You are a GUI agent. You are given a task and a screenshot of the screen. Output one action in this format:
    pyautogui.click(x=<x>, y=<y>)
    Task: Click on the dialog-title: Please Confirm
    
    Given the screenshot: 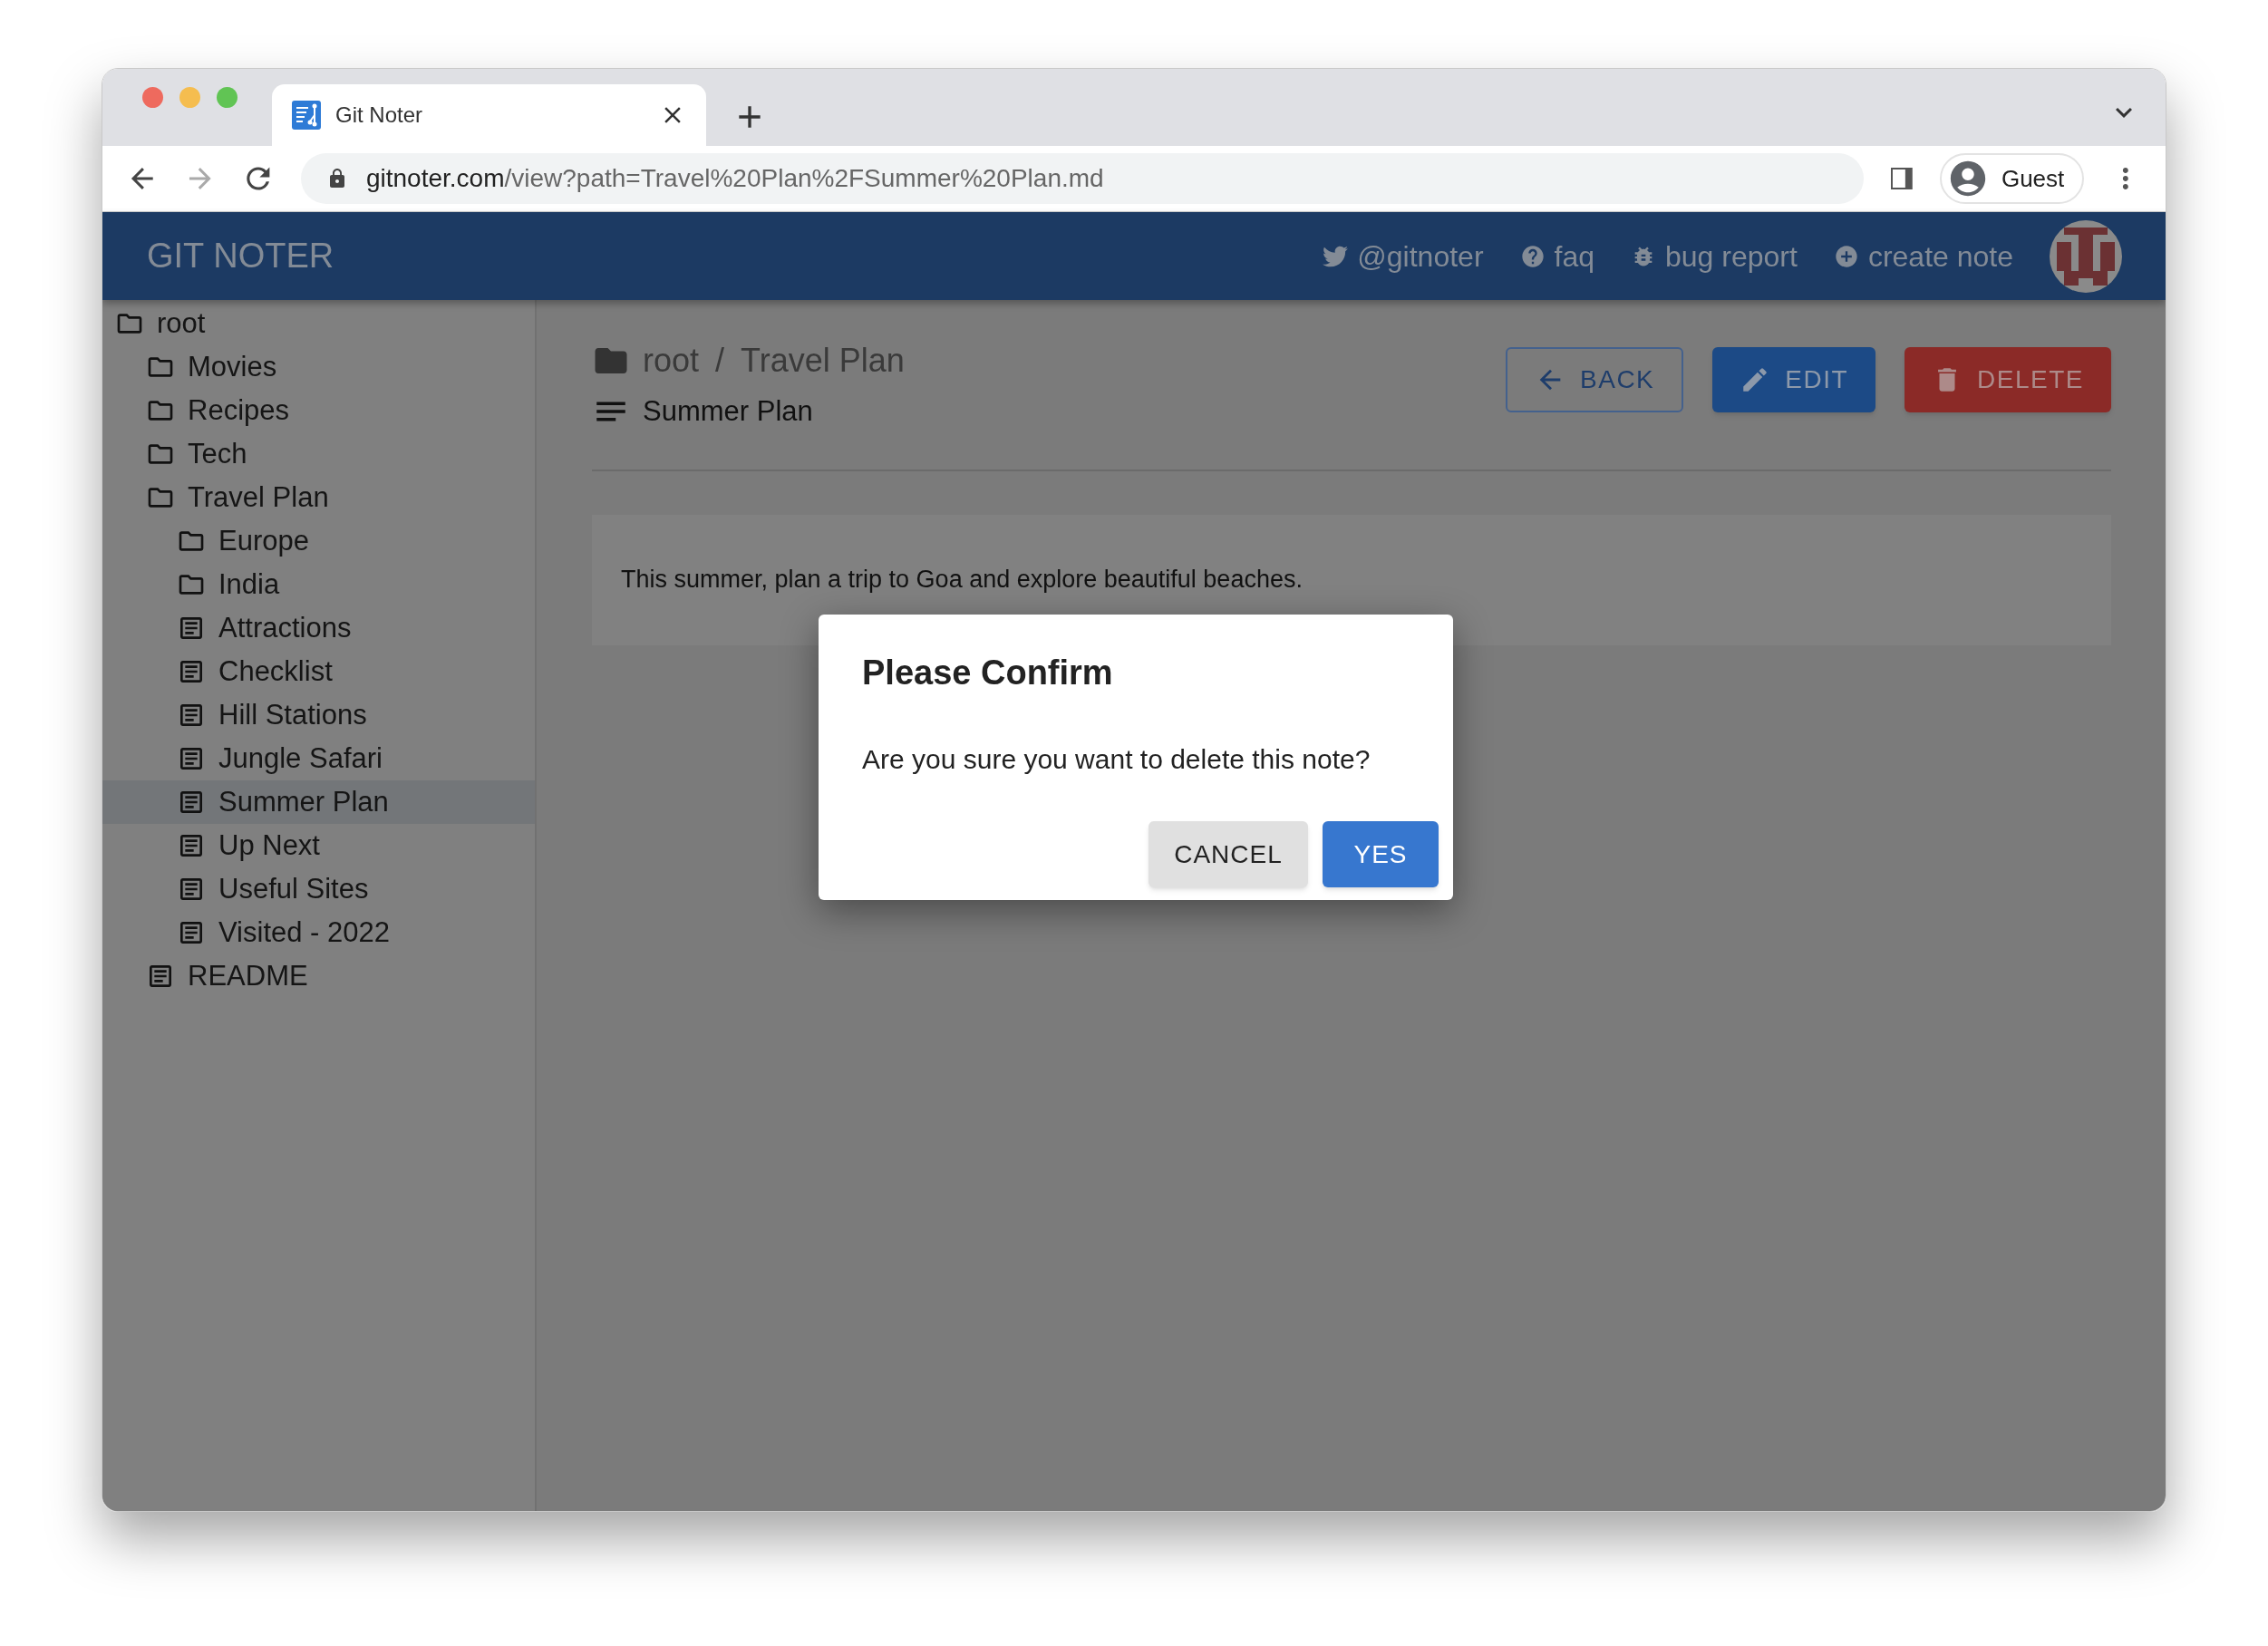 What is the action you would take?
    pyautogui.click(x=988, y=673)
    